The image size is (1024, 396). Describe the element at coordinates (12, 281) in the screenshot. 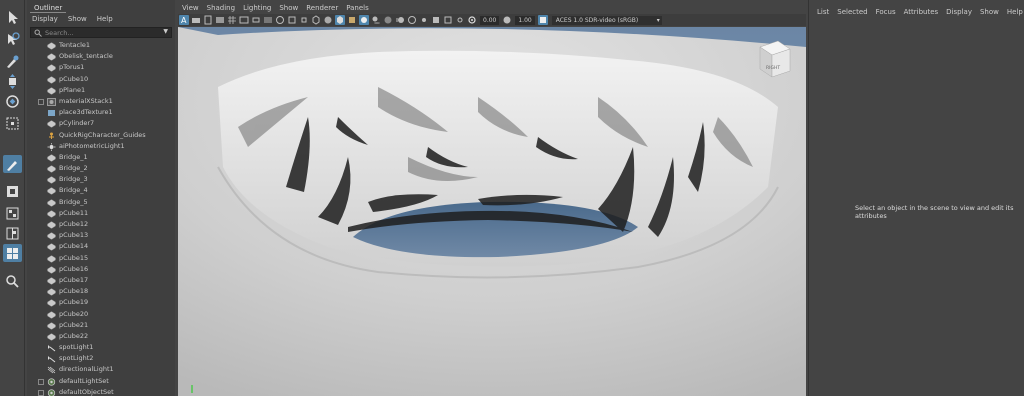

I see `magnifier-icon` at that location.